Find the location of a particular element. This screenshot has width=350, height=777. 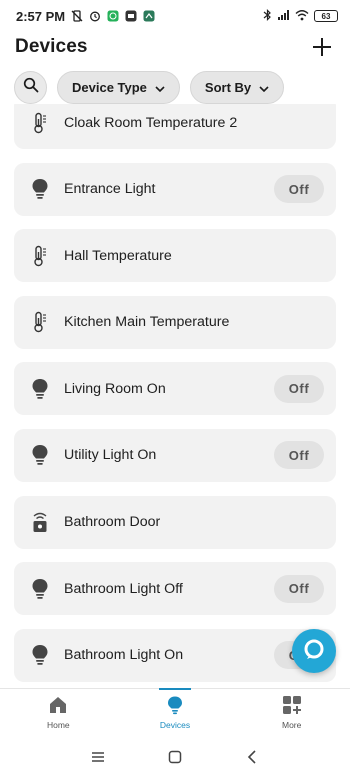

sort-by-filter: Sort By is located at coordinates (237, 87).